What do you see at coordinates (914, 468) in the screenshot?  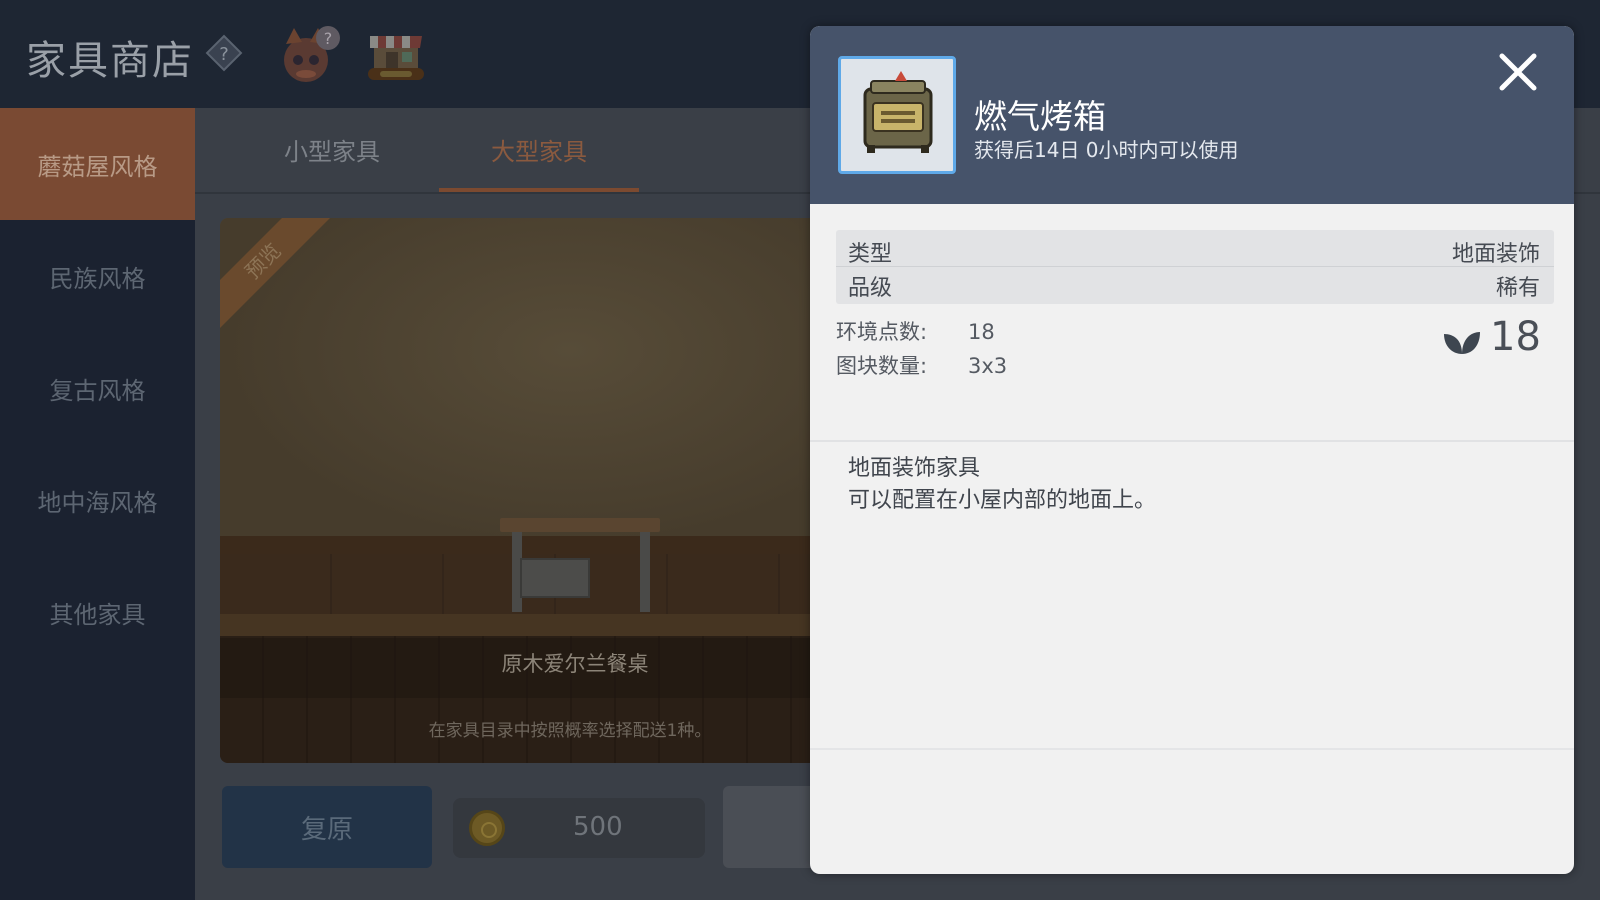 I see `item-description-line-1: 地面装饰家具` at bounding box center [914, 468].